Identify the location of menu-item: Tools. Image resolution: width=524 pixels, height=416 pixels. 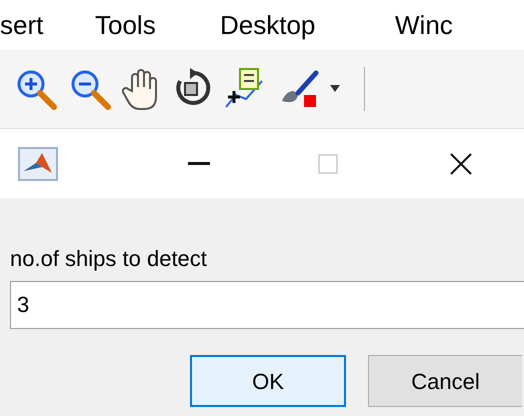
(125, 25).